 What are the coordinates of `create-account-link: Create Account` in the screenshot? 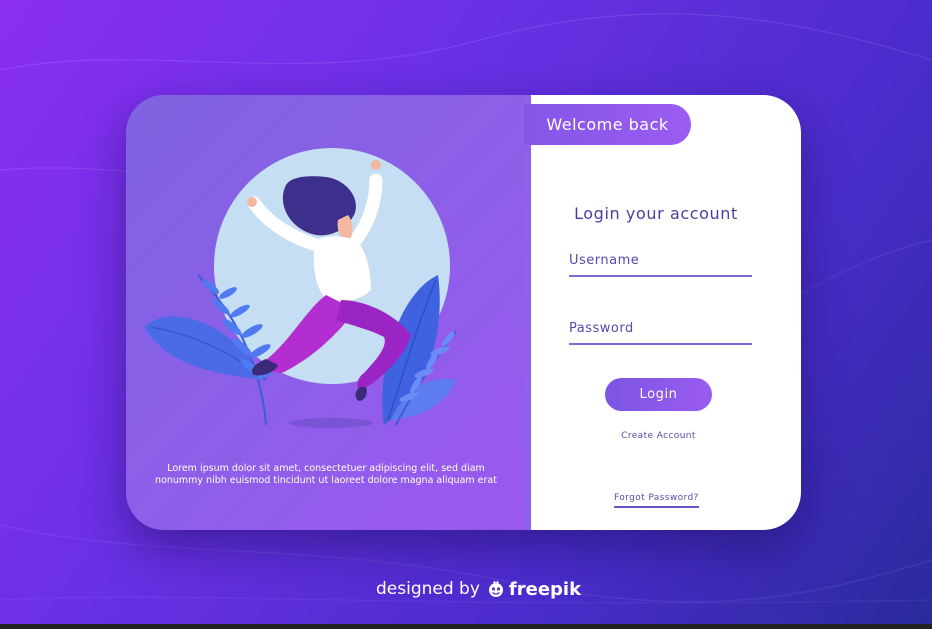 It's located at (658, 436).